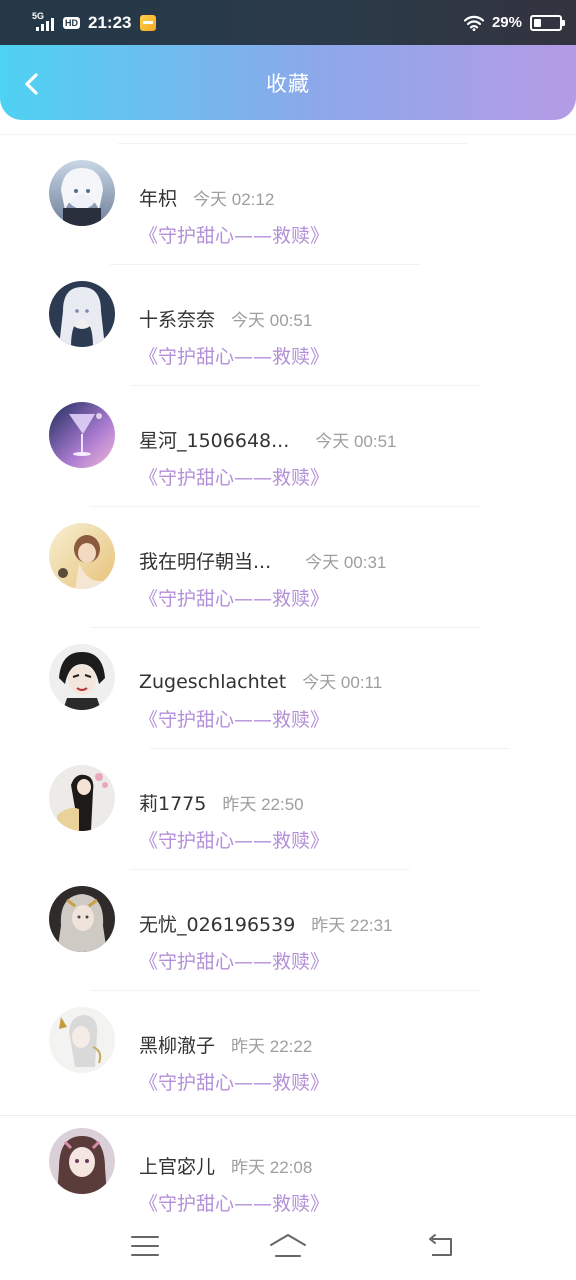  I want to click on status-right: 29%, so click(514, 22).